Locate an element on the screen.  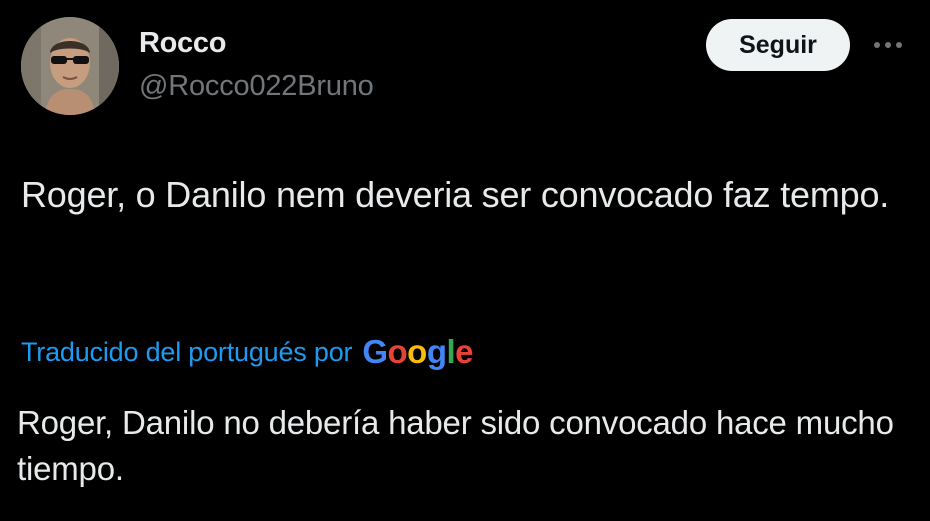
more-horizontal-icon is located at coordinates (888, 45).